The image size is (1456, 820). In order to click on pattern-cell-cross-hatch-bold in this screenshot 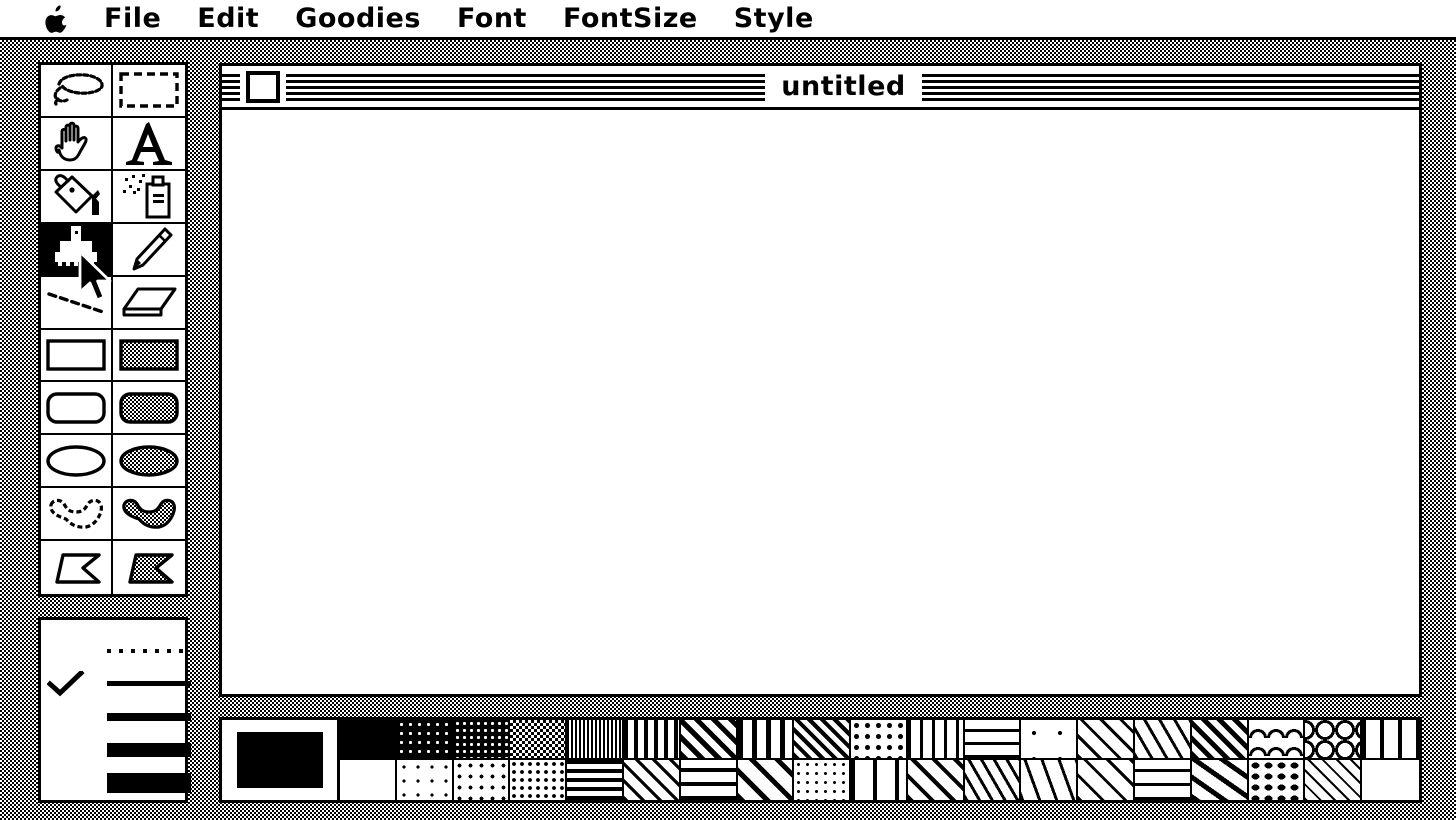, I will do `click(1220, 740)`.